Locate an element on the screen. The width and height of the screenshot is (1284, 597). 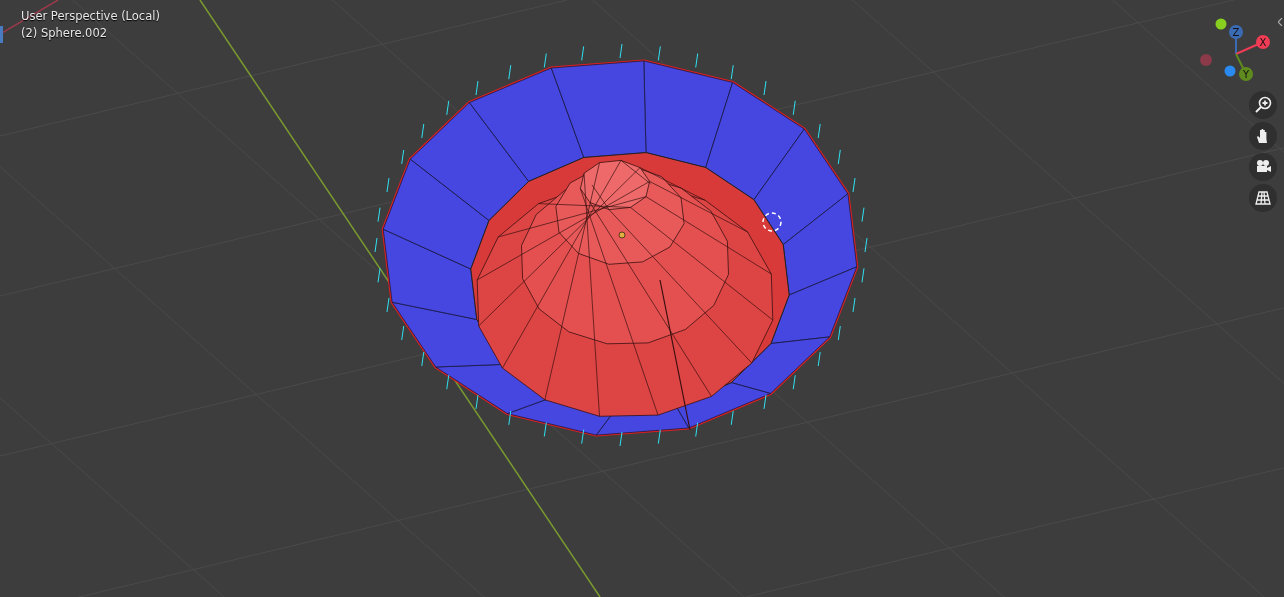
negative-z-axis-ball is located at coordinates (1221, 24).